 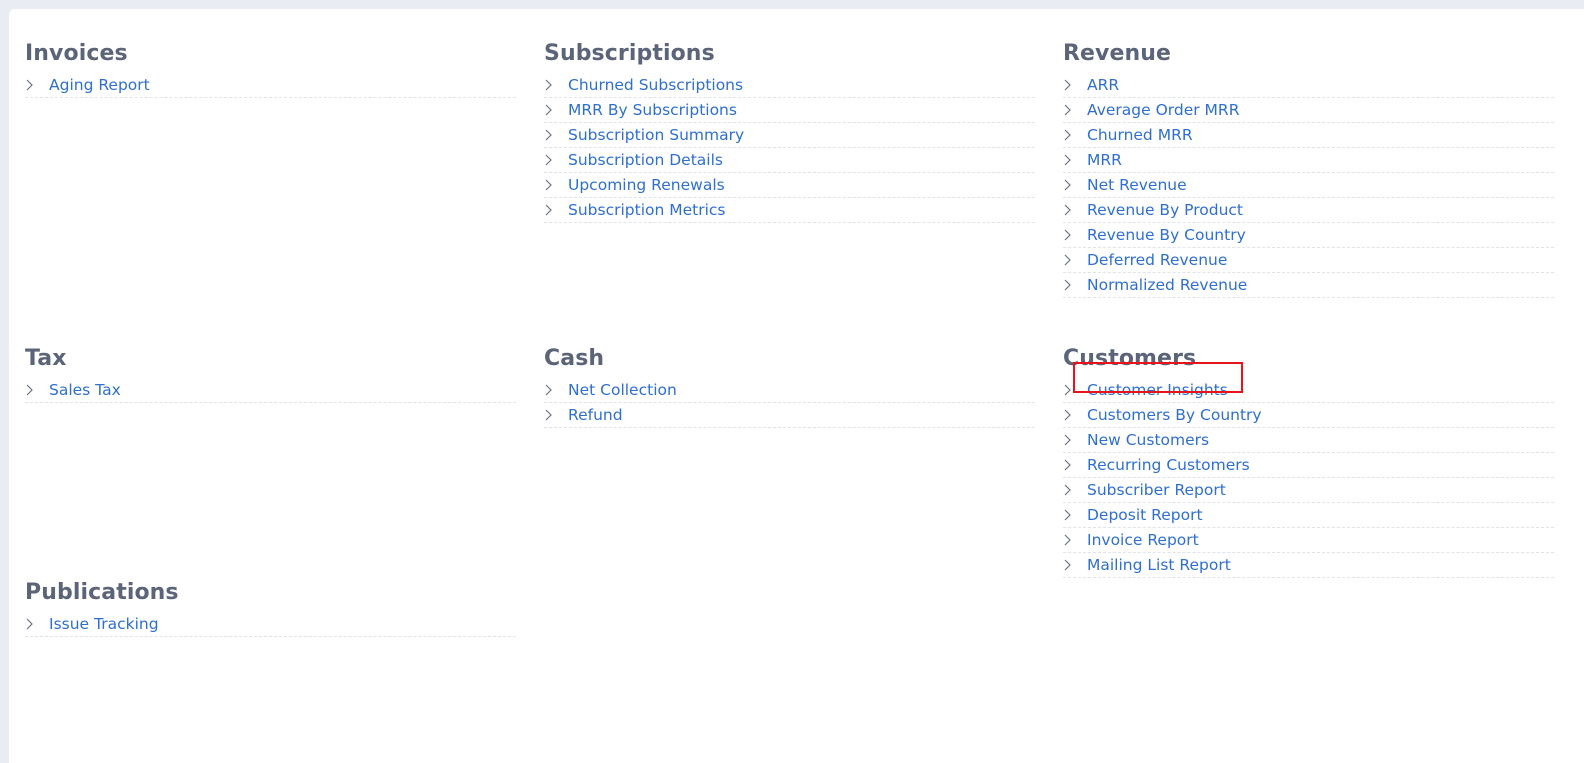 I want to click on report-link-customers-by-country: Customers By Country, so click(x=1174, y=415).